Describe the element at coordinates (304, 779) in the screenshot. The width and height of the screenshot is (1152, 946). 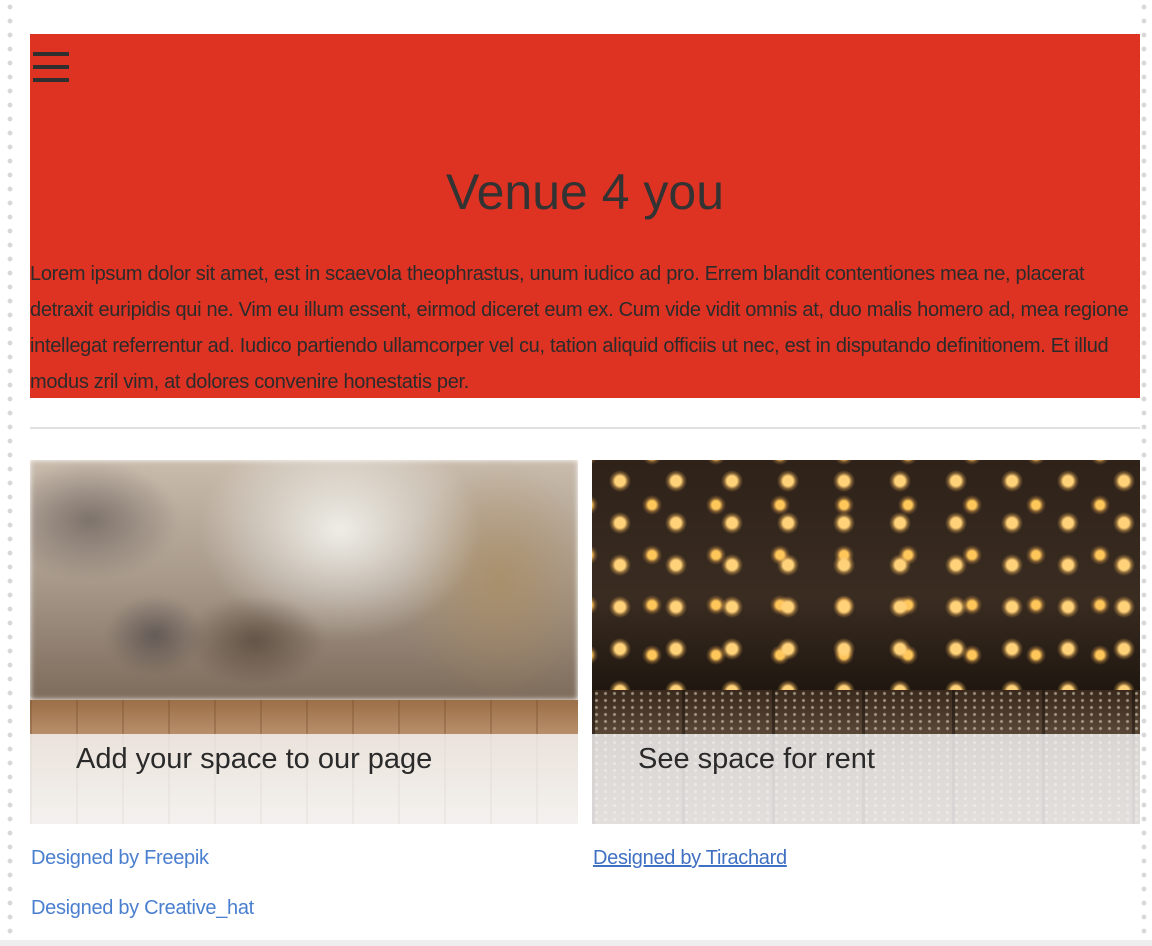
I see `card-caption-box: Add your space to our page` at that location.